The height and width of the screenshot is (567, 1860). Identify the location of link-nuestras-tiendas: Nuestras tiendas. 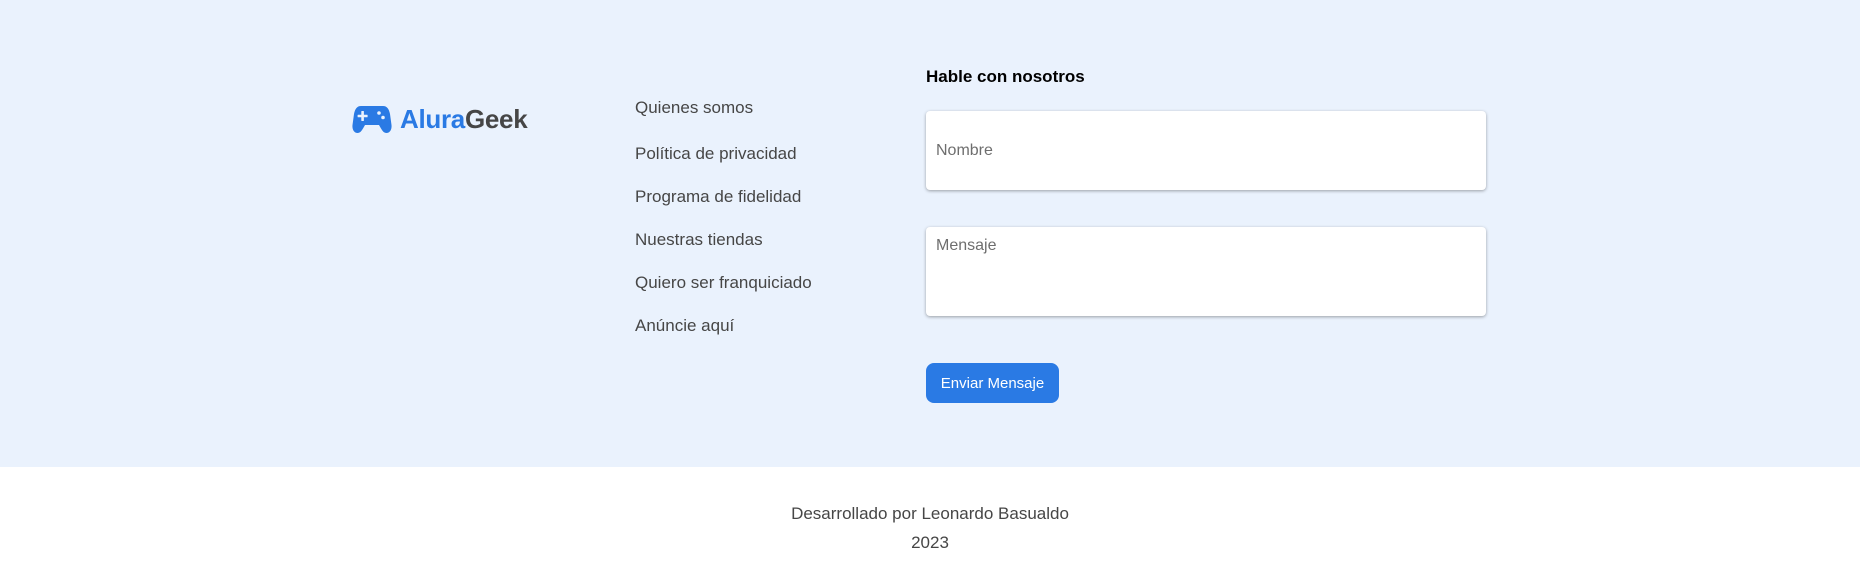
(699, 240).